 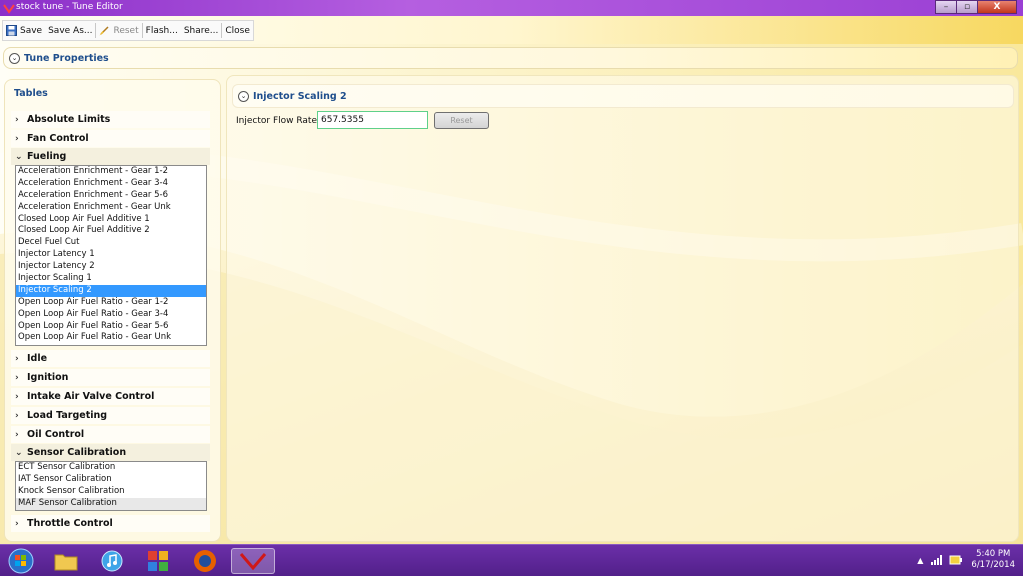 What do you see at coordinates (461, 120) in the screenshot?
I see `flow-rate-reset-button: Reset` at bounding box center [461, 120].